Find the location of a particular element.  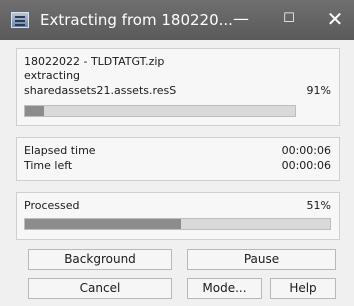

file-progress-fill is located at coordinates (34, 111).